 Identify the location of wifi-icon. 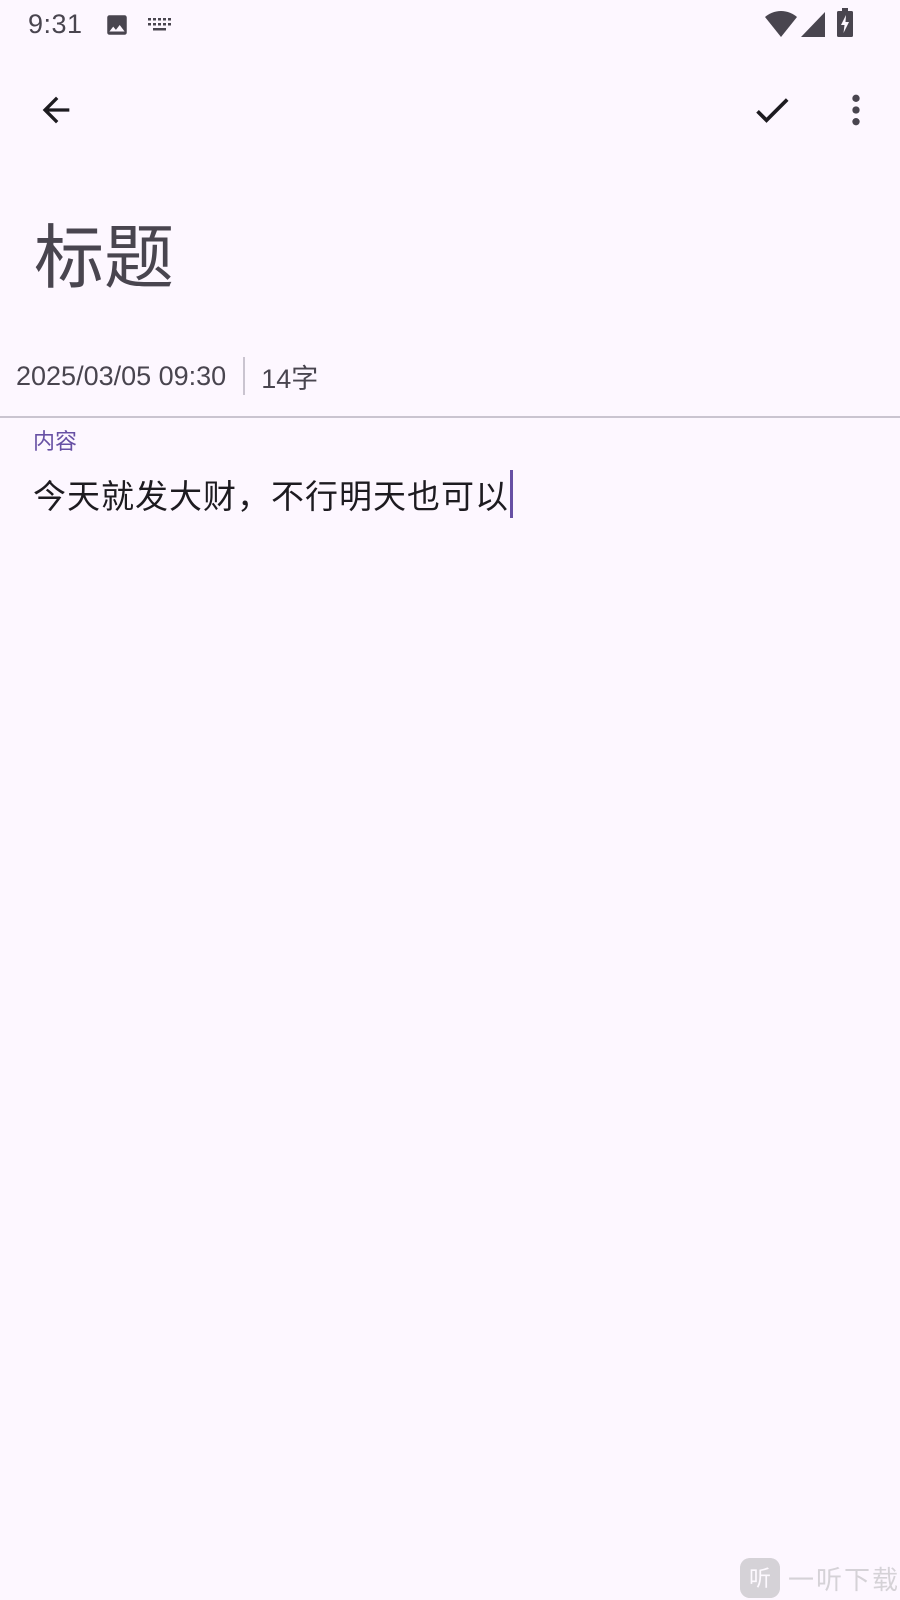
(781, 24).